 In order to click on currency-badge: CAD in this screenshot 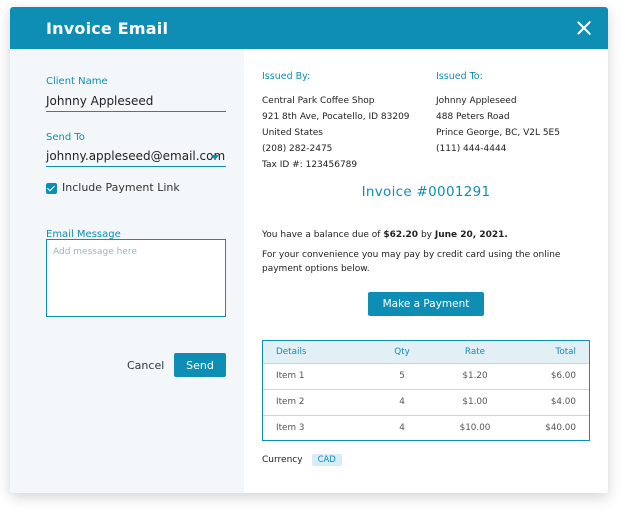, I will do `click(326, 460)`.